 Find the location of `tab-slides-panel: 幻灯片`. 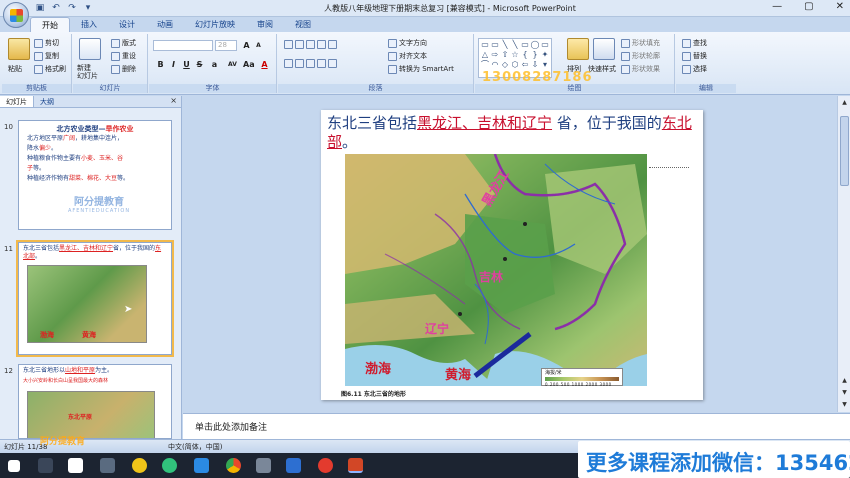

tab-slides-panel: 幻灯片 is located at coordinates (17, 101).